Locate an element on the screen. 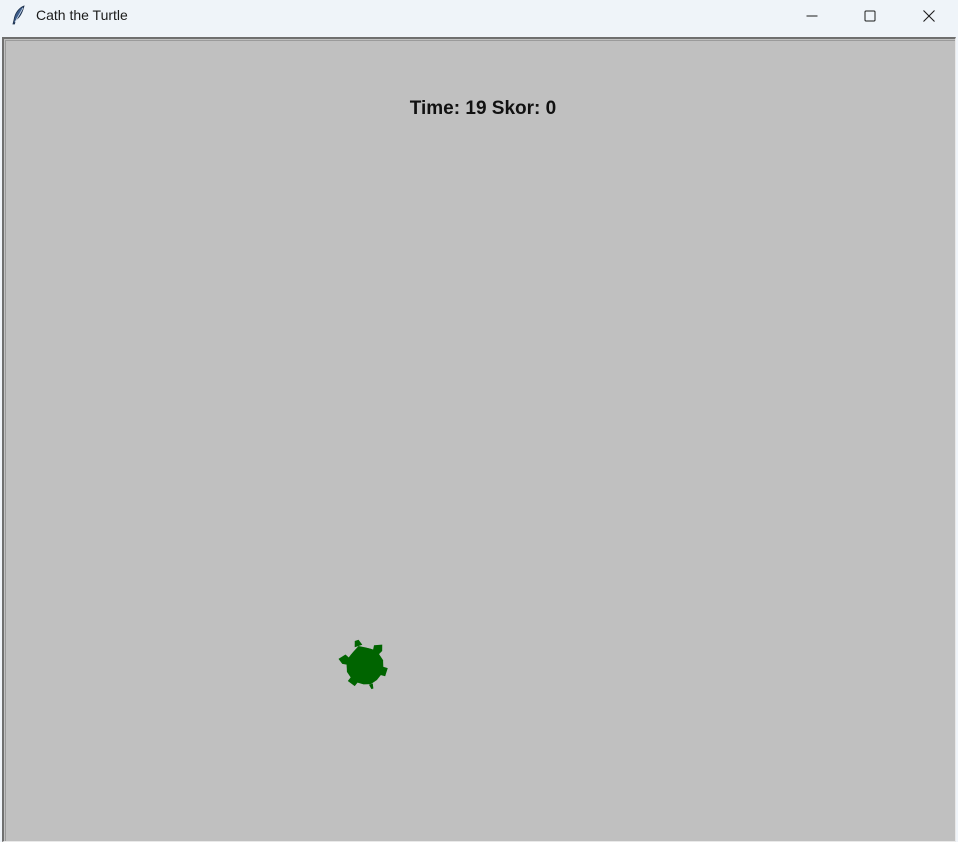  score-display: Time: 19 Skor: 0 is located at coordinates (482, 109).